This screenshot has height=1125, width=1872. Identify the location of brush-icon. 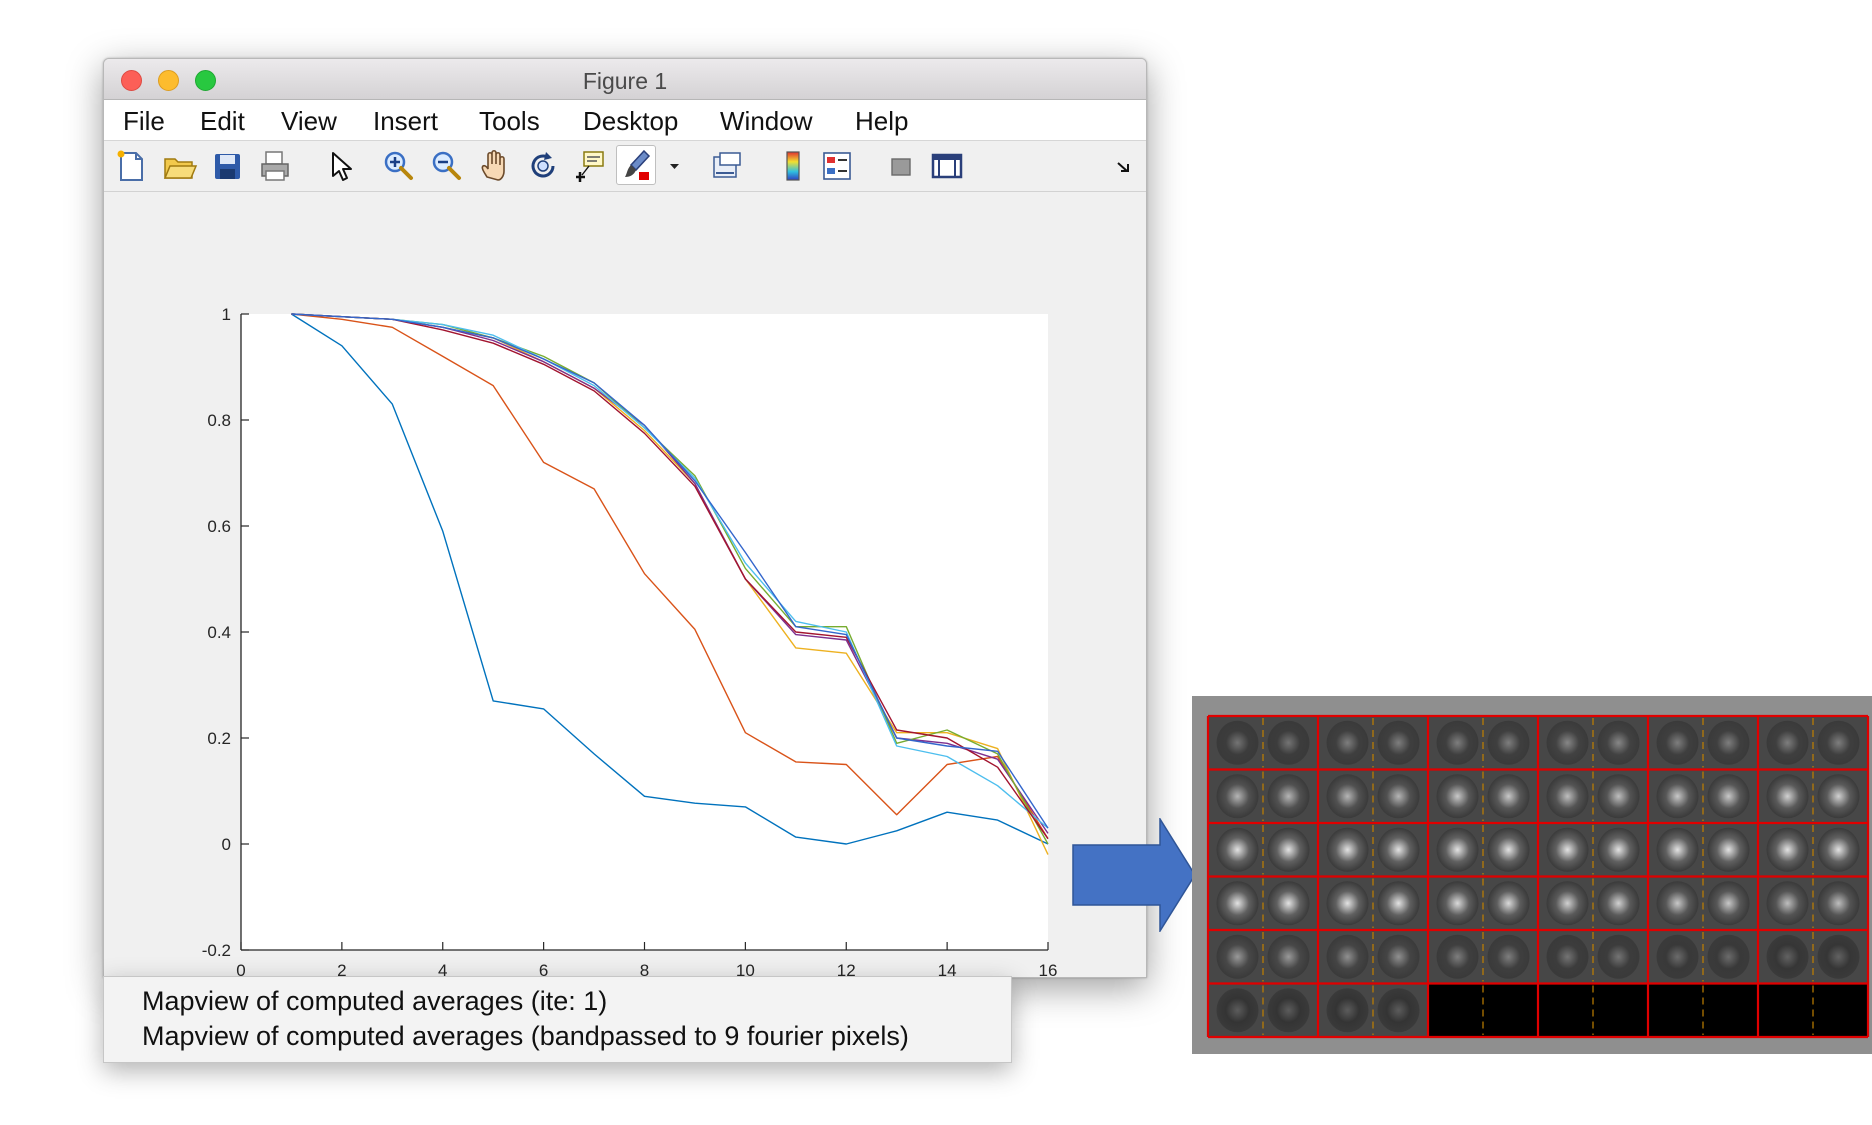
(636, 165).